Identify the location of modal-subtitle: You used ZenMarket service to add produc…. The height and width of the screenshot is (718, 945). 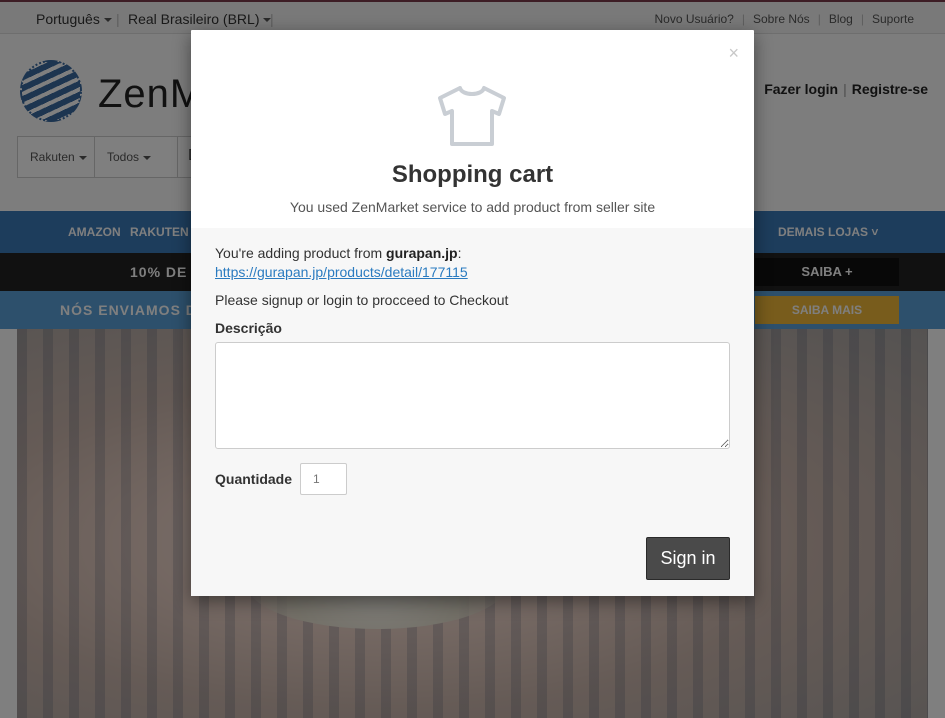
(472, 207).